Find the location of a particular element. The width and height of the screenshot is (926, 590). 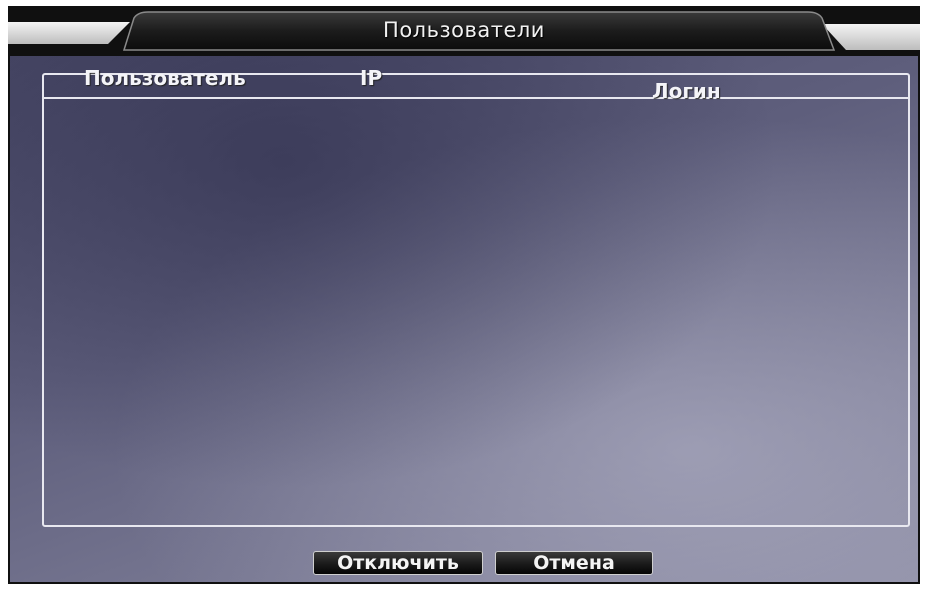

title-bar: Пользователи is located at coordinates (464, 34).